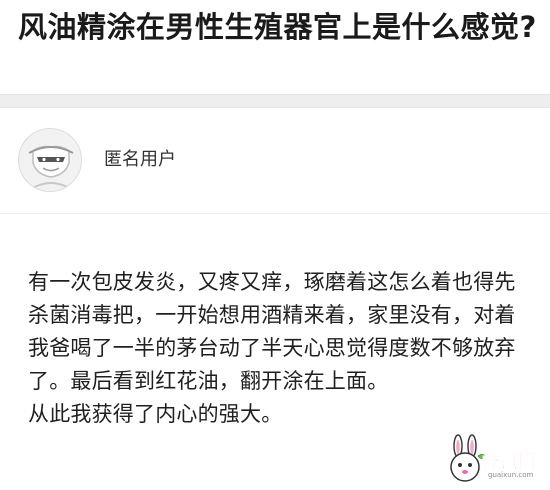 This screenshot has width=550, height=490. Describe the element at coordinates (278, 27) in the screenshot. I see `question-title: 风油精涂在男性生殖器官上是什么感觉?` at that location.